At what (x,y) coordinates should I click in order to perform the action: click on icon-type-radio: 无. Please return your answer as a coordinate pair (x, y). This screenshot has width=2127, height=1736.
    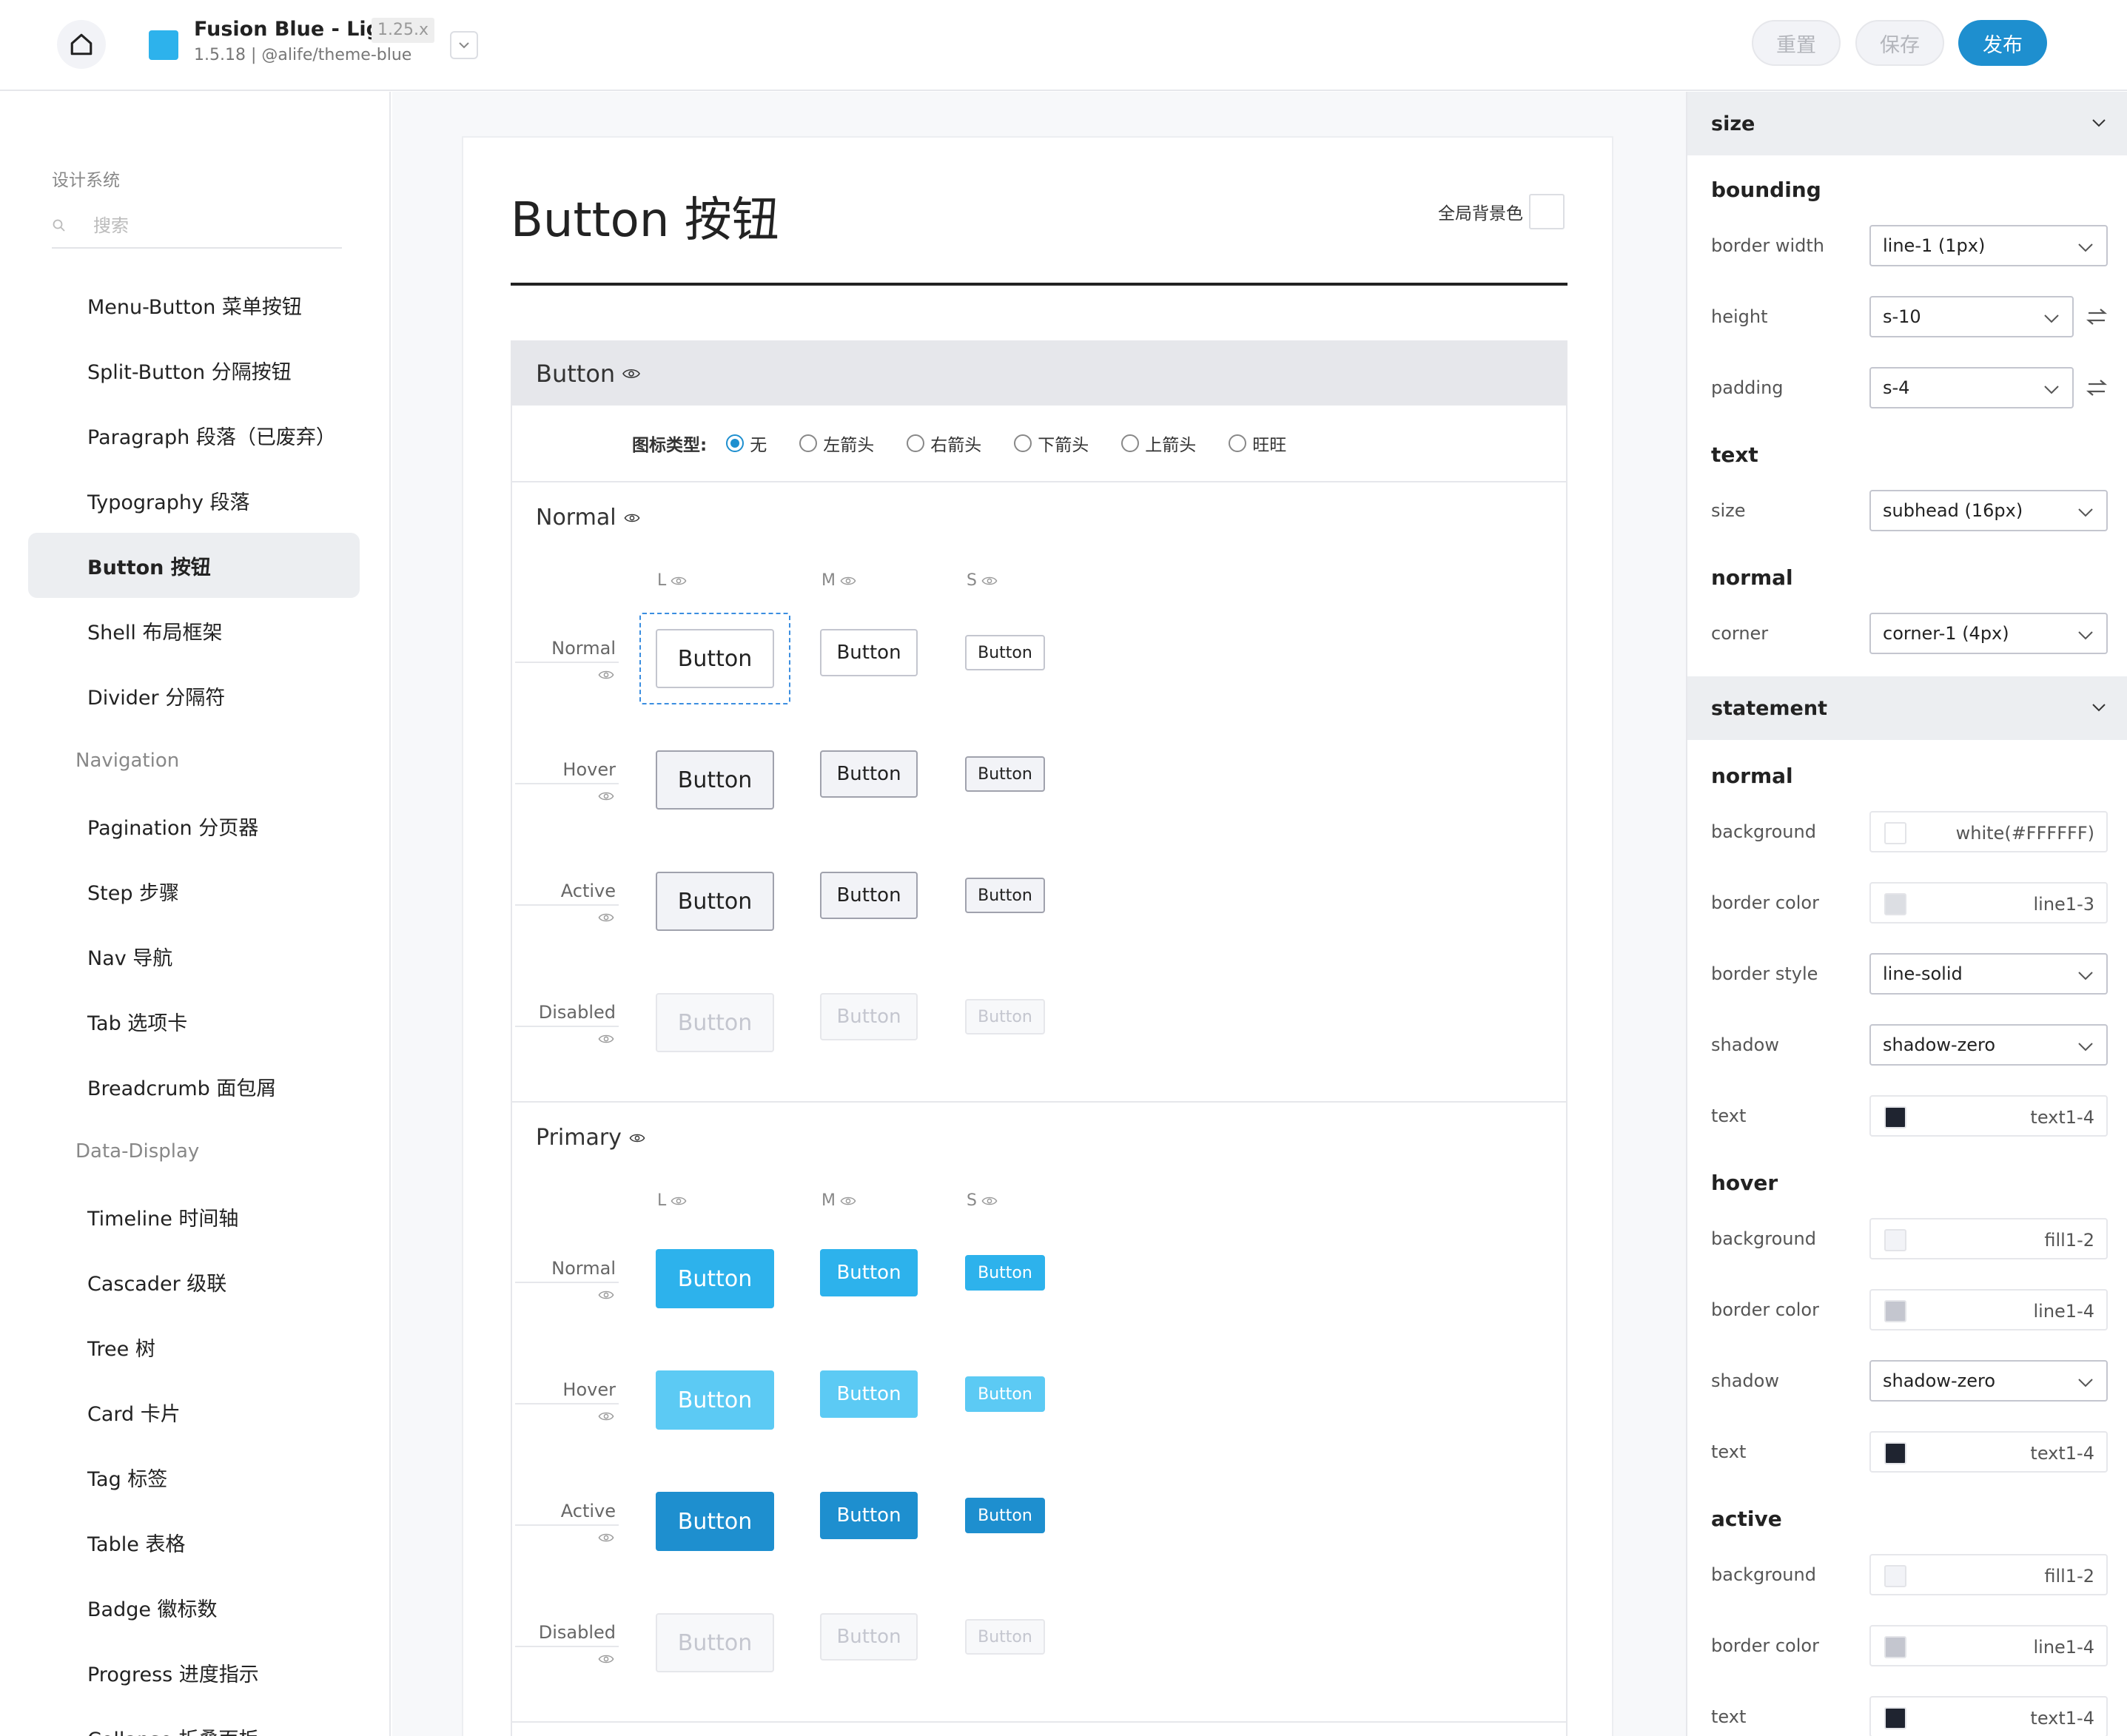
    Looking at the image, I should click on (746, 443).